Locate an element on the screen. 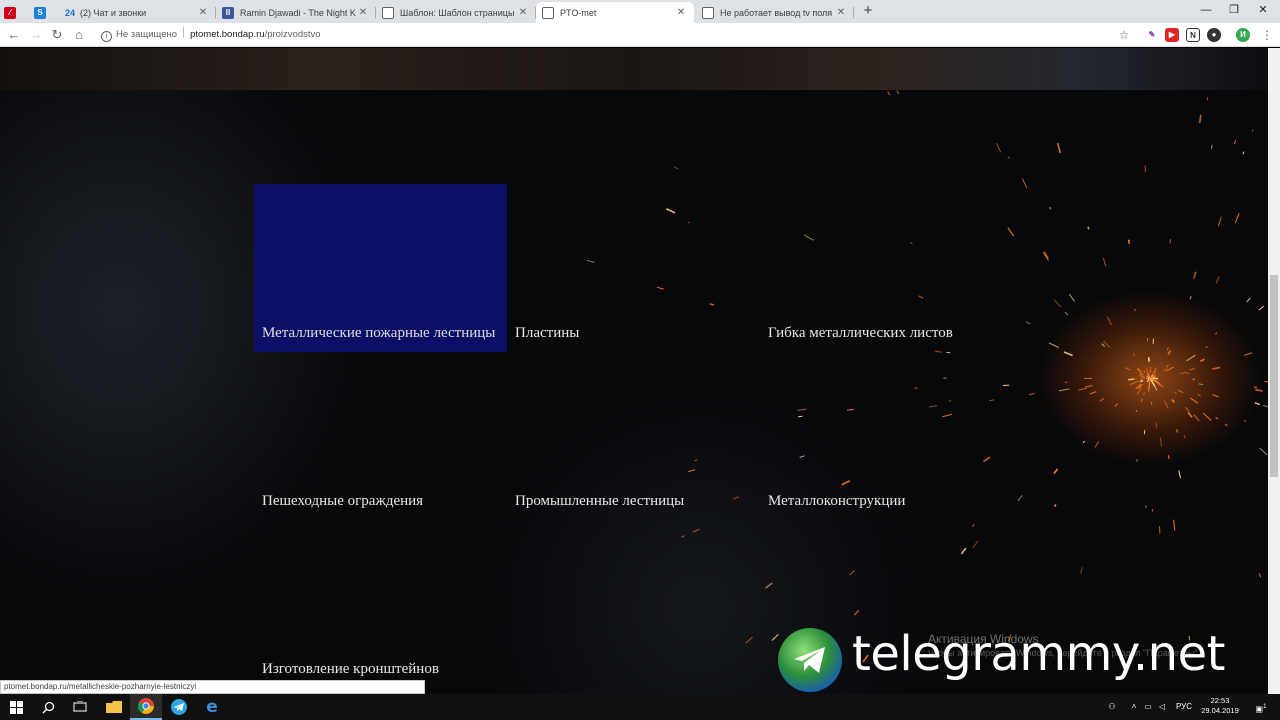 This screenshot has height=720, width=1280. taskbar-explorer is located at coordinates (114, 707).